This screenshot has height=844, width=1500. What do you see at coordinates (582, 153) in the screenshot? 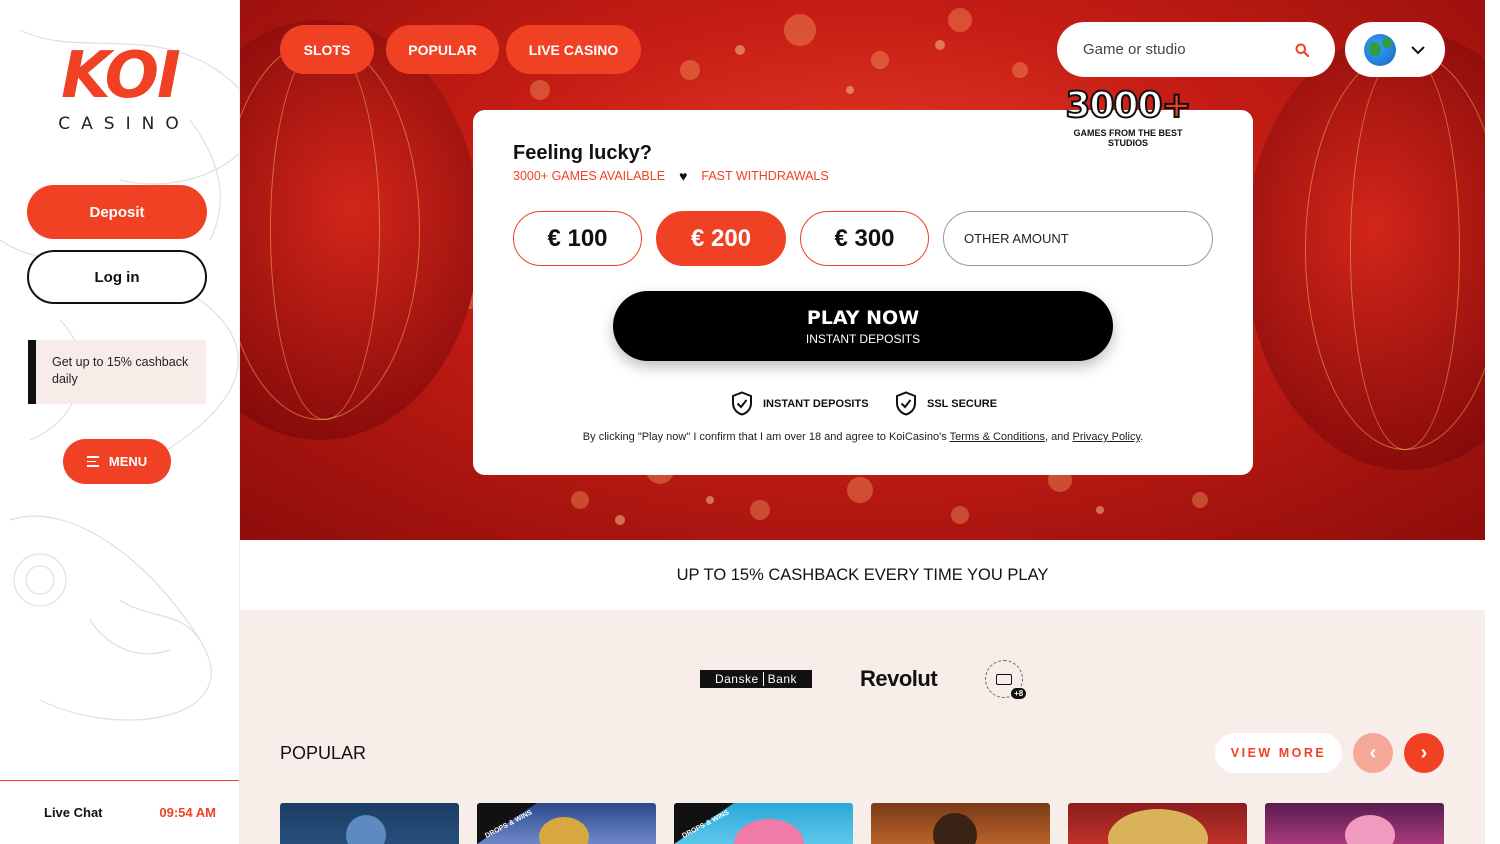
I see `card-title: Feeling lucky?` at bounding box center [582, 153].